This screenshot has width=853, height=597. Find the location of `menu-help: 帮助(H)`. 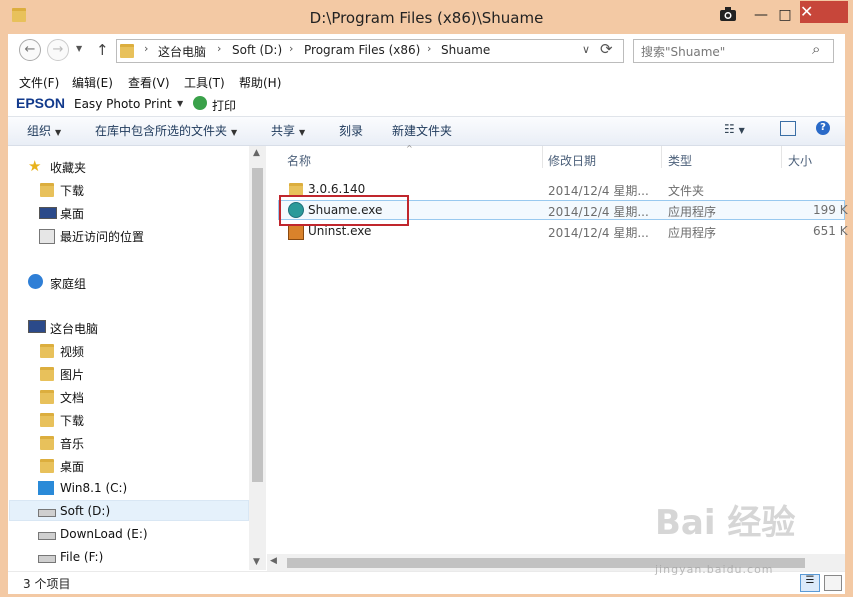

menu-help: 帮助(H) is located at coordinates (260, 82).